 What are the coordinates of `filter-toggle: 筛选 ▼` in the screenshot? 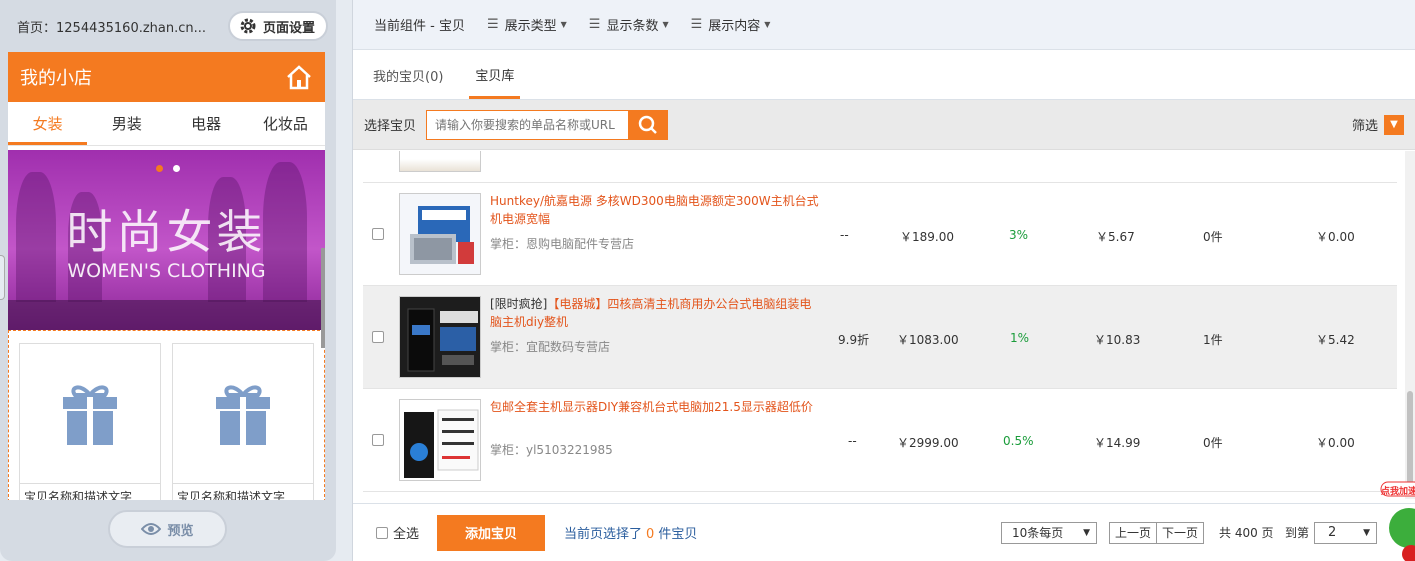 It's located at (1377, 124).